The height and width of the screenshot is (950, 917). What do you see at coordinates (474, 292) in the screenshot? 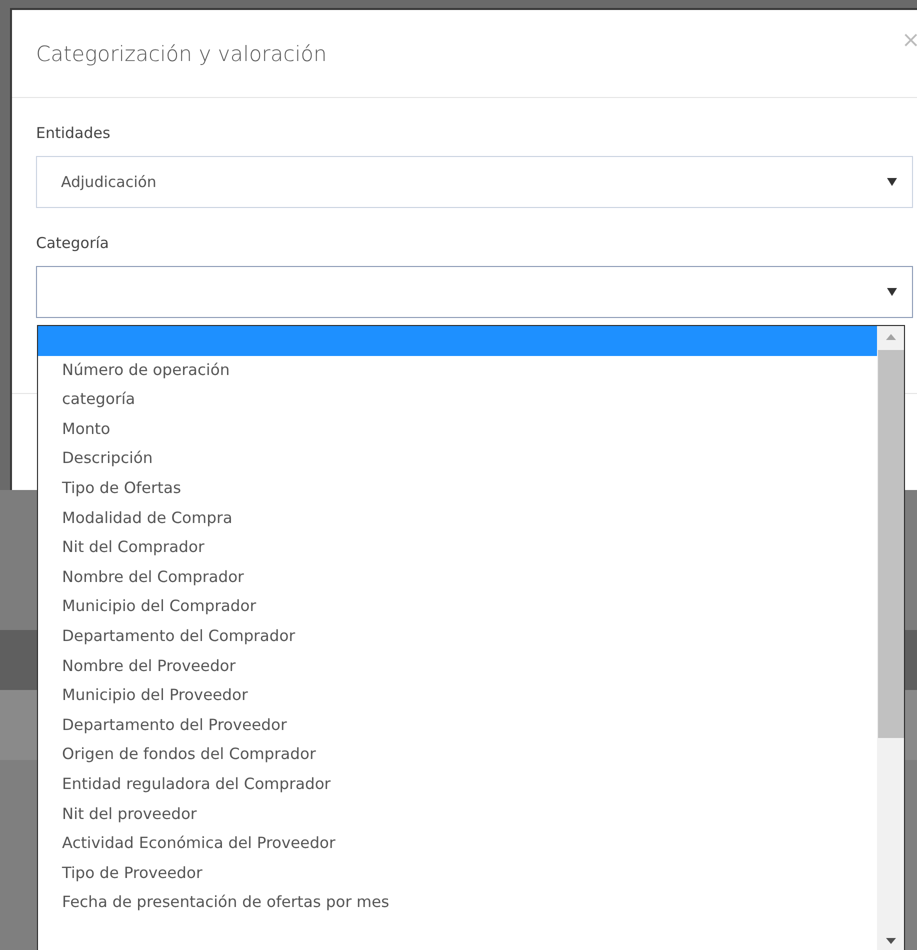
I see `select-field` at bounding box center [474, 292].